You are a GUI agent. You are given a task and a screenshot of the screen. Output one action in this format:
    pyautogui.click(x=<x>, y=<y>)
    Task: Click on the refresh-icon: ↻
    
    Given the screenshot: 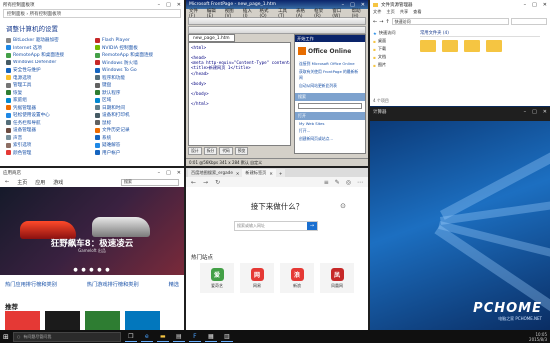 What is the action you would take?
    pyautogui.click(x=217, y=182)
    